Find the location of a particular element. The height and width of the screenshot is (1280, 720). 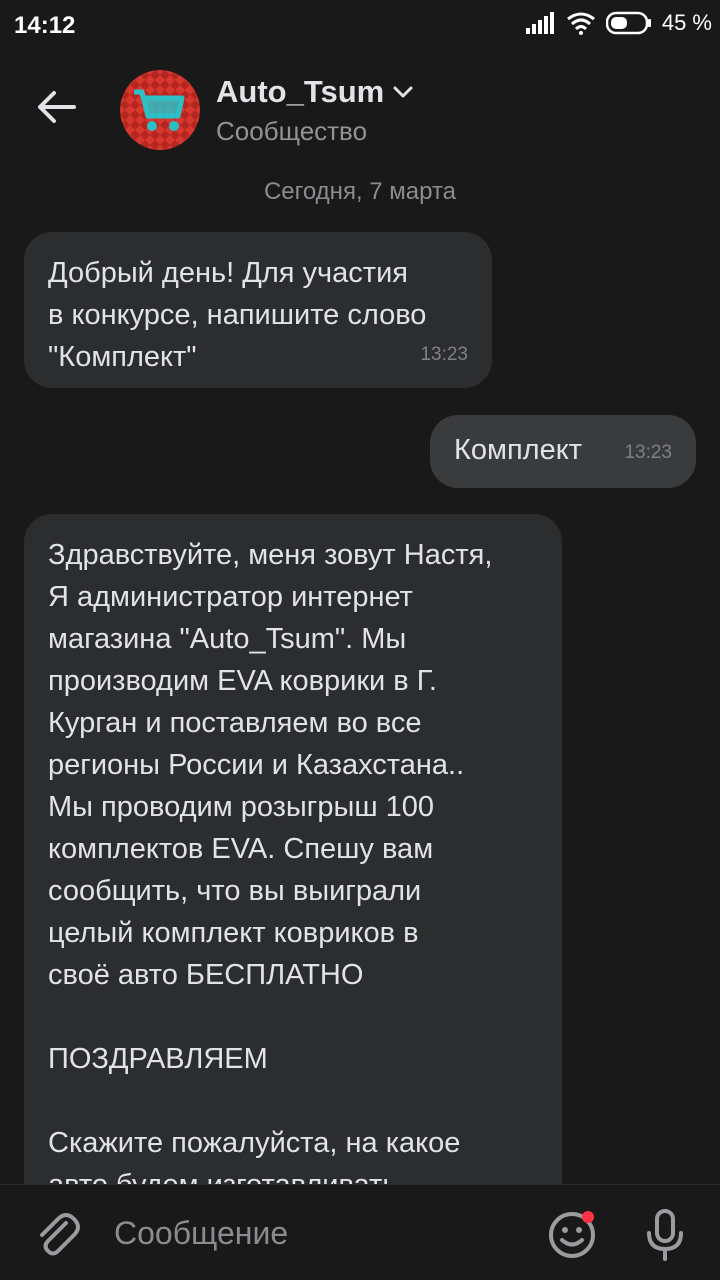

notification-dot is located at coordinates (588, 1217).